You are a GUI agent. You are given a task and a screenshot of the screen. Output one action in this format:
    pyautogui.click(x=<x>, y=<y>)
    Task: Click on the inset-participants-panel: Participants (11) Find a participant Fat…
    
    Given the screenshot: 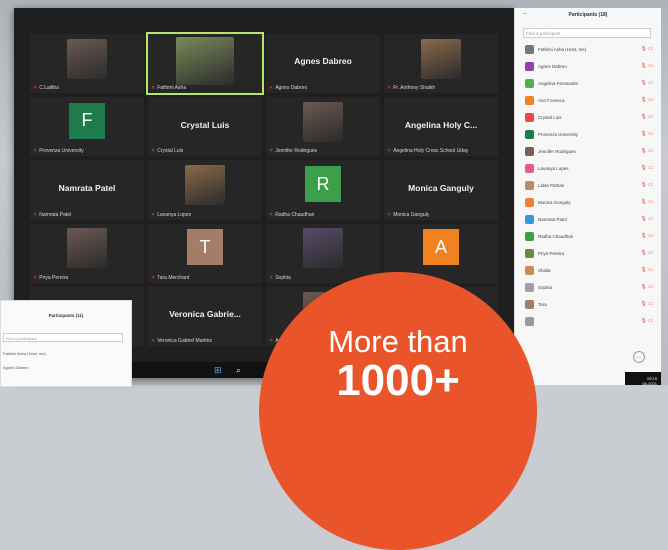 What is the action you would take?
    pyautogui.click(x=66, y=343)
    